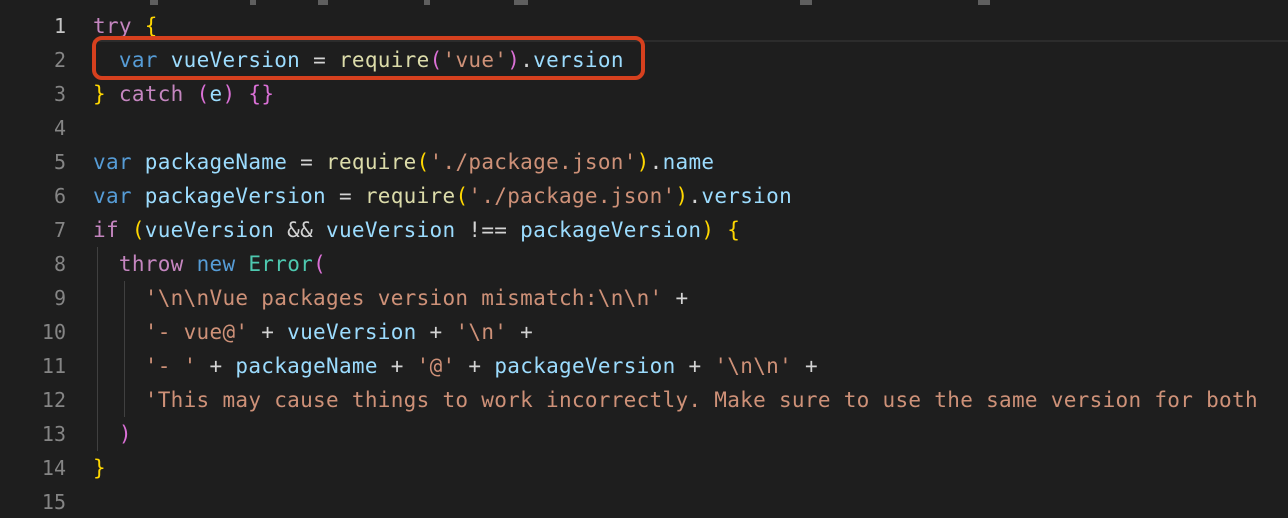 The height and width of the screenshot is (518, 1288). Describe the element at coordinates (53, 502) in the screenshot. I see `line-number: 15` at that location.